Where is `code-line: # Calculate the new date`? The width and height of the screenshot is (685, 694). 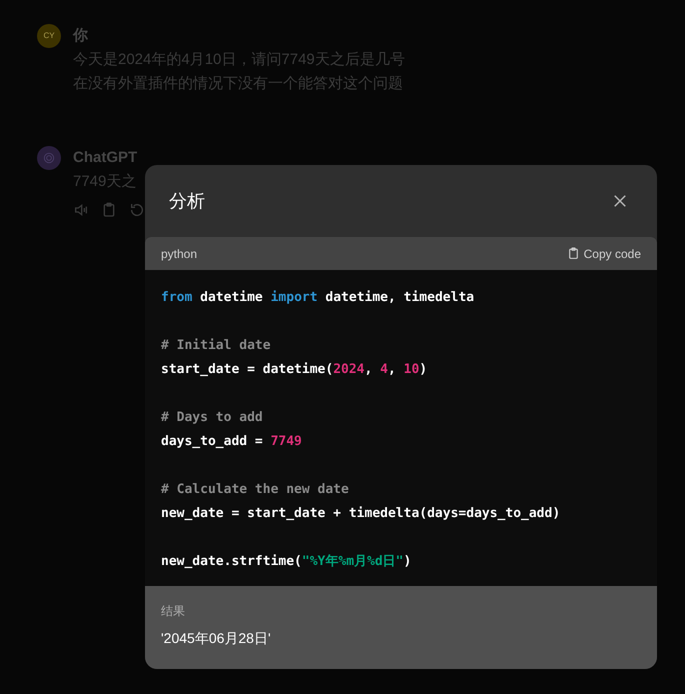 code-line: # Calculate the new date is located at coordinates (255, 490).